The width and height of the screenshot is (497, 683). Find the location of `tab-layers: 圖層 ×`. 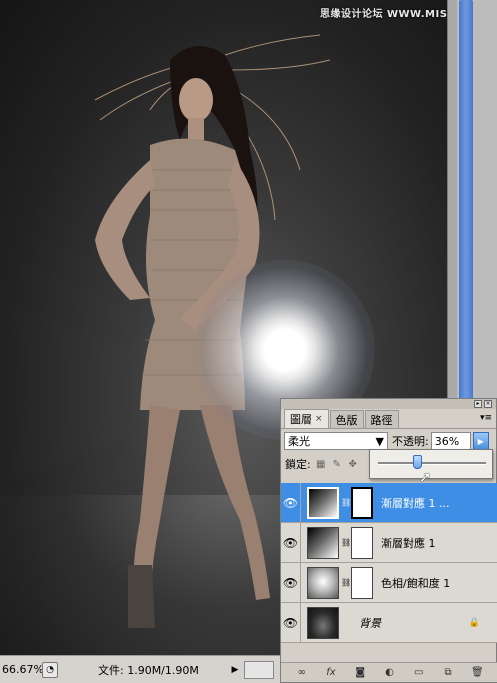

tab-layers: 圖層 × is located at coordinates (306, 418).